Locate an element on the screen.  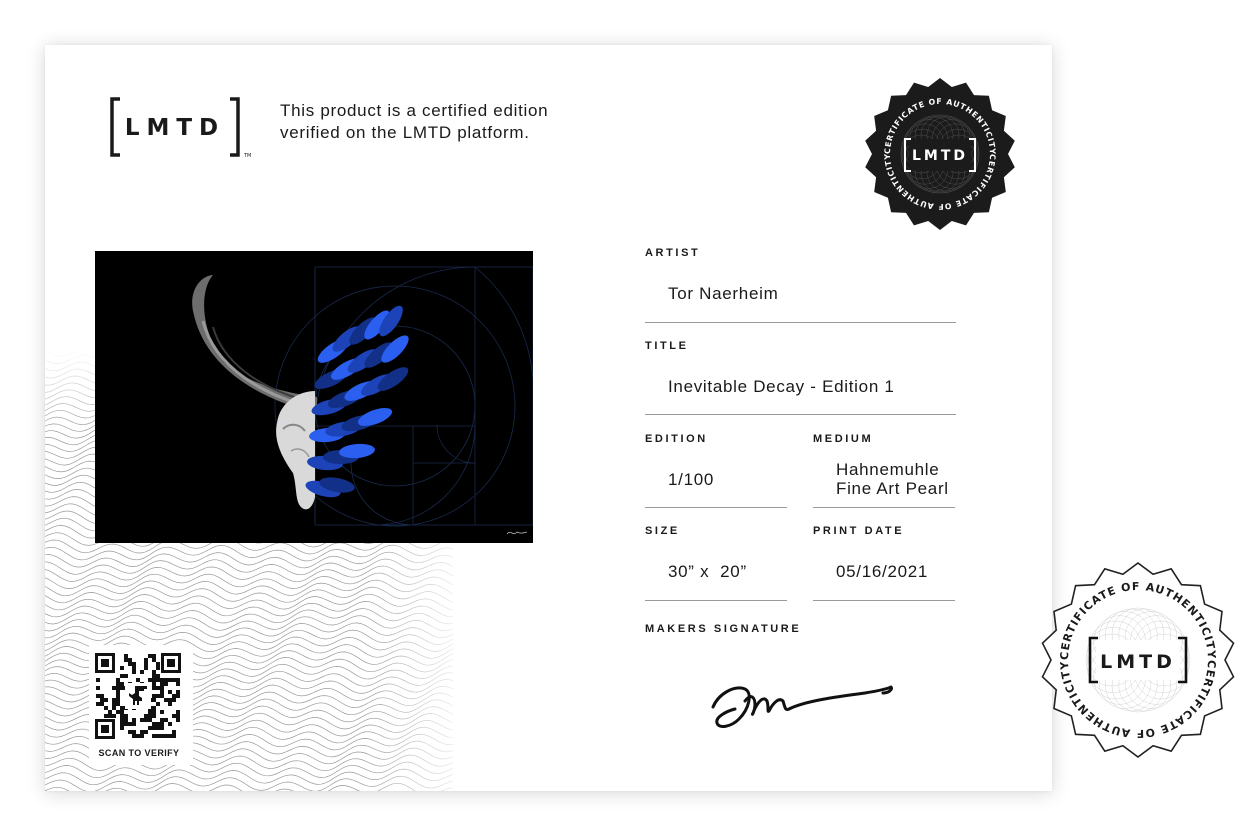
print-date-value: 05/16/2021 is located at coordinates (882, 571).